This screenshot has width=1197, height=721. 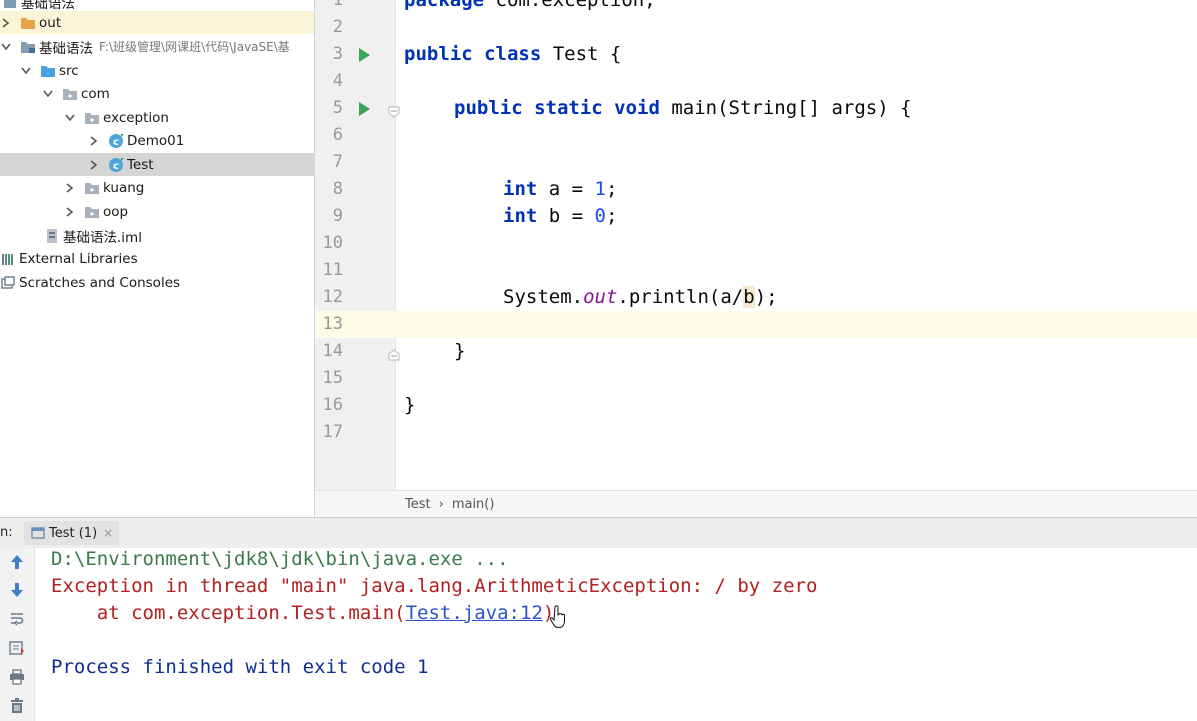 What do you see at coordinates (337, 135) in the screenshot?
I see `line-number: 6` at bounding box center [337, 135].